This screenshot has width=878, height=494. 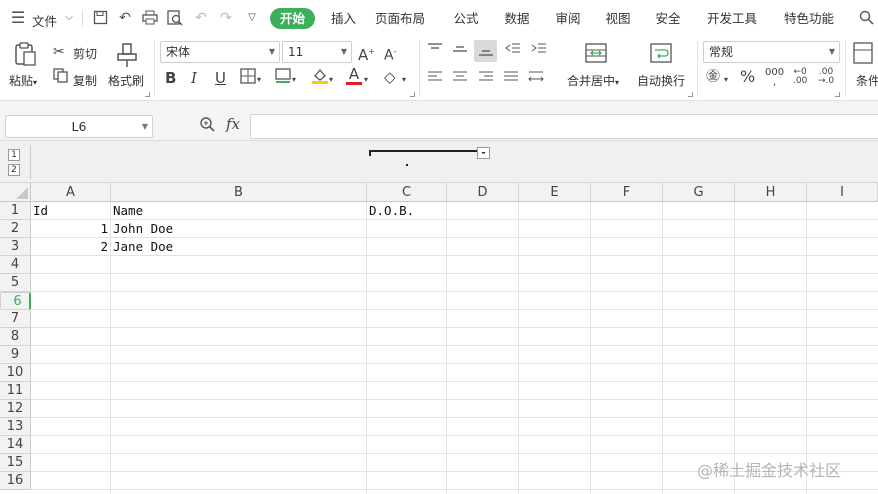 What do you see at coordinates (412, 94) in the screenshot?
I see `font-dialog-launcher` at bounding box center [412, 94].